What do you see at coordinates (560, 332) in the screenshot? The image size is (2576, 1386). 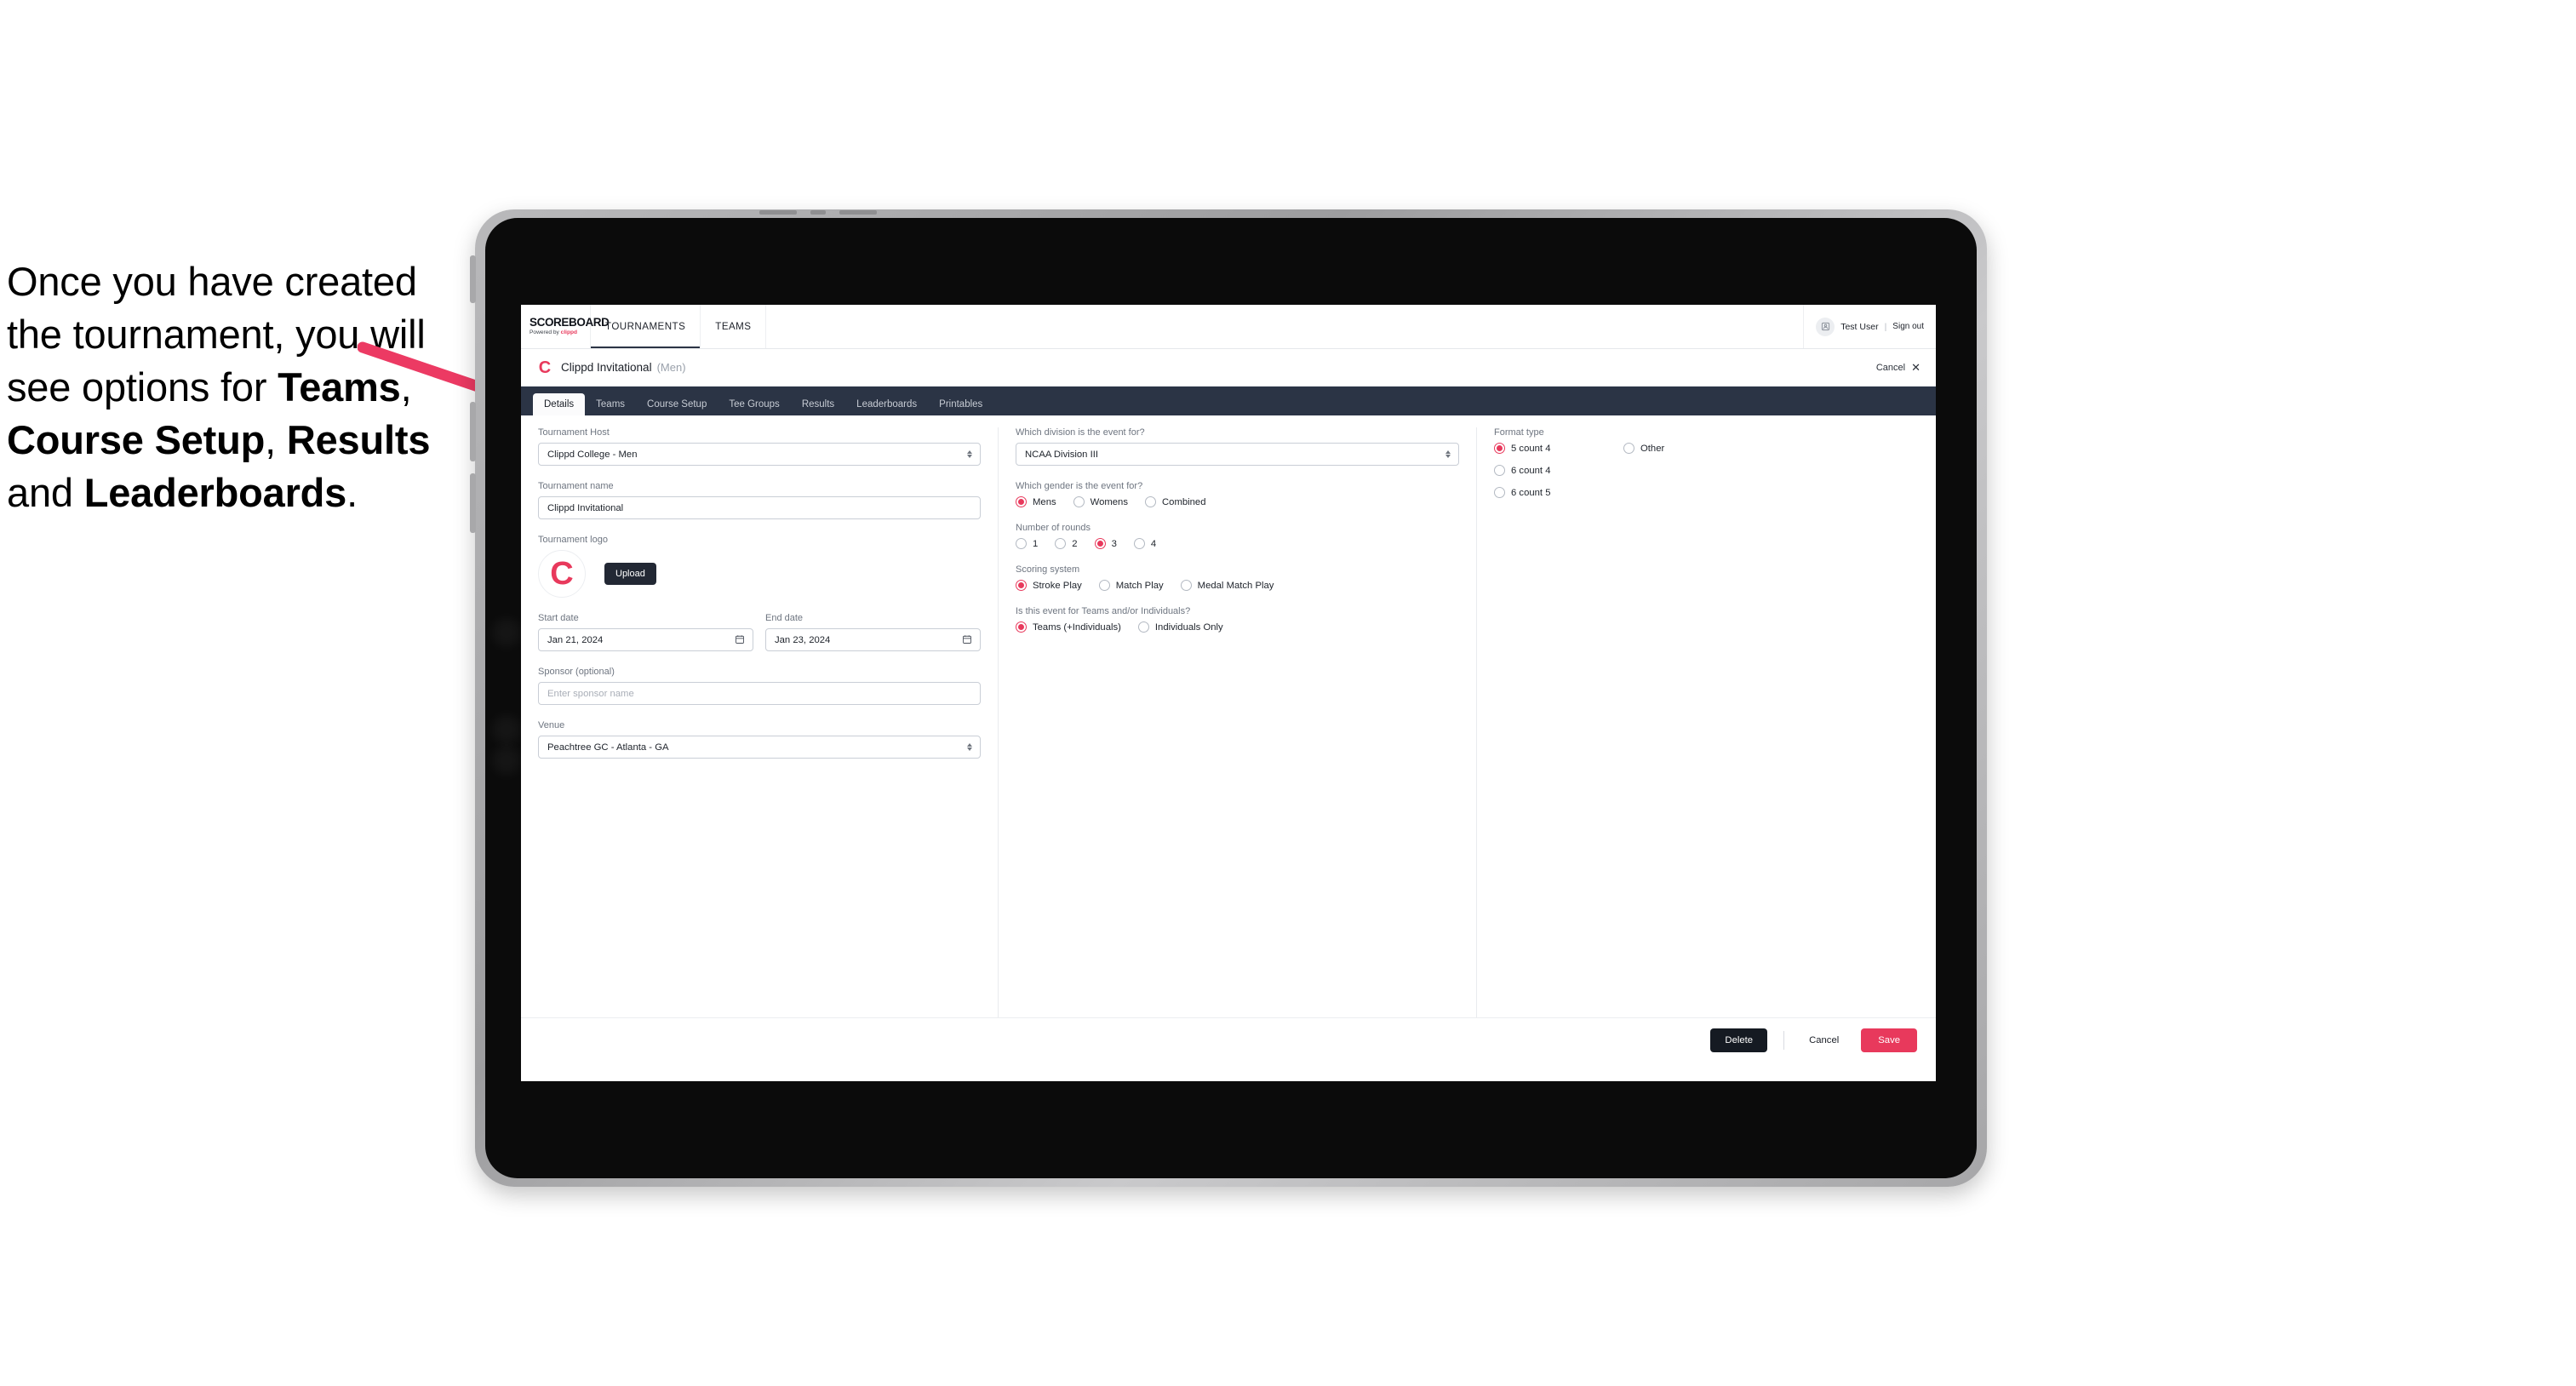 I see `brand-subtitle: Powered by clippd` at bounding box center [560, 332].